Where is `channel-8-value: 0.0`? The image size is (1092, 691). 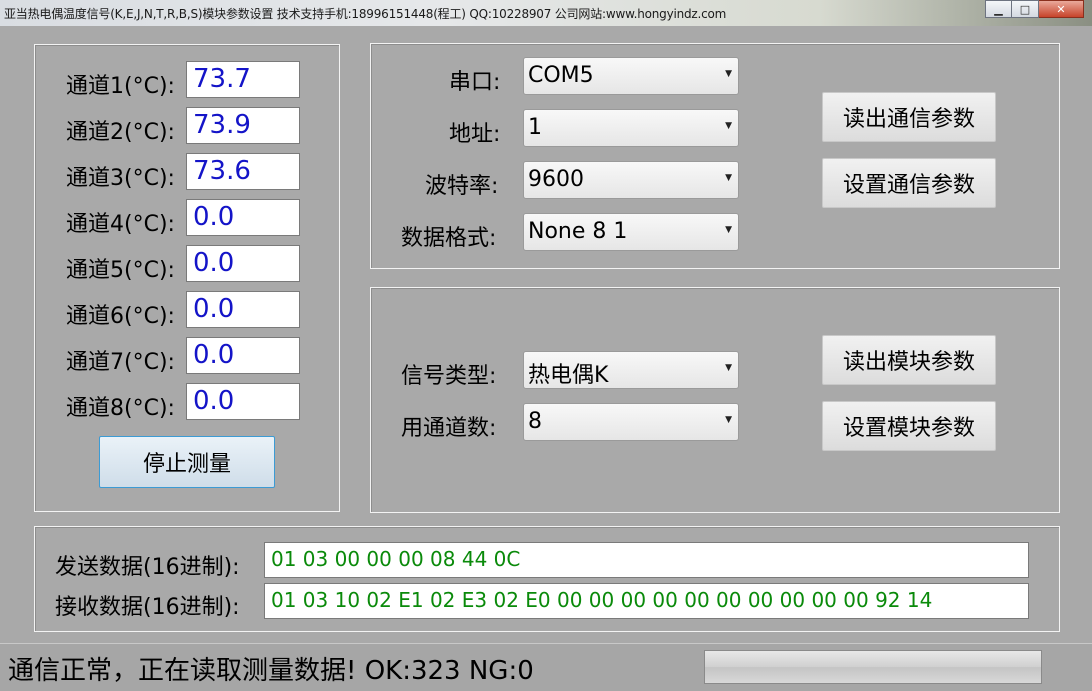
channel-8-value: 0.0 is located at coordinates (243, 401).